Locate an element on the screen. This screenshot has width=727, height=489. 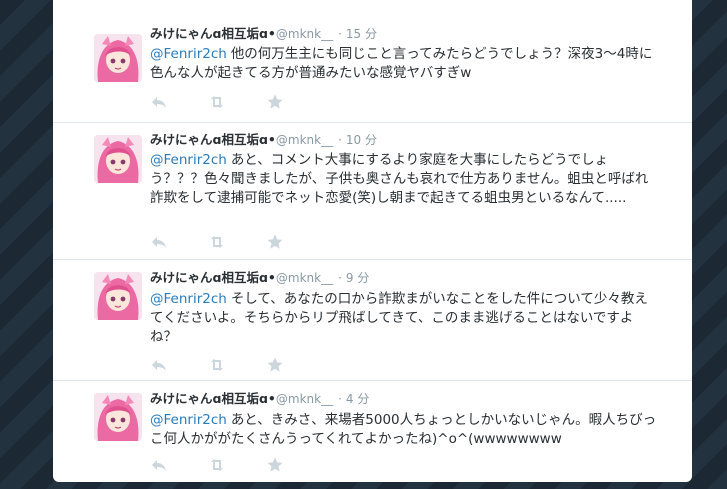
tweet-timestamp: 10 分 is located at coordinates (361, 140).